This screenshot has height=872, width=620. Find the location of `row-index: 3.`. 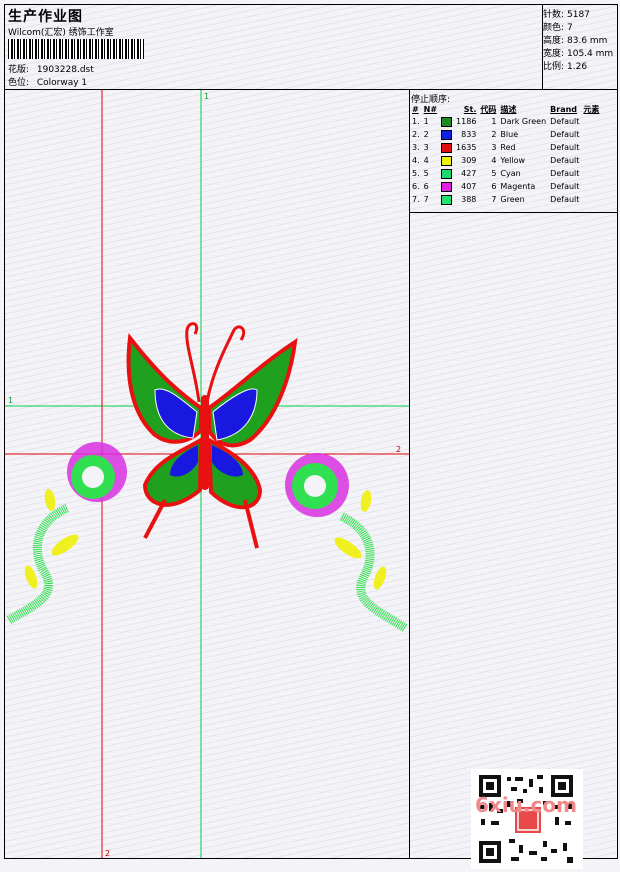

row-index: 3. is located at coordinates (416, 147).